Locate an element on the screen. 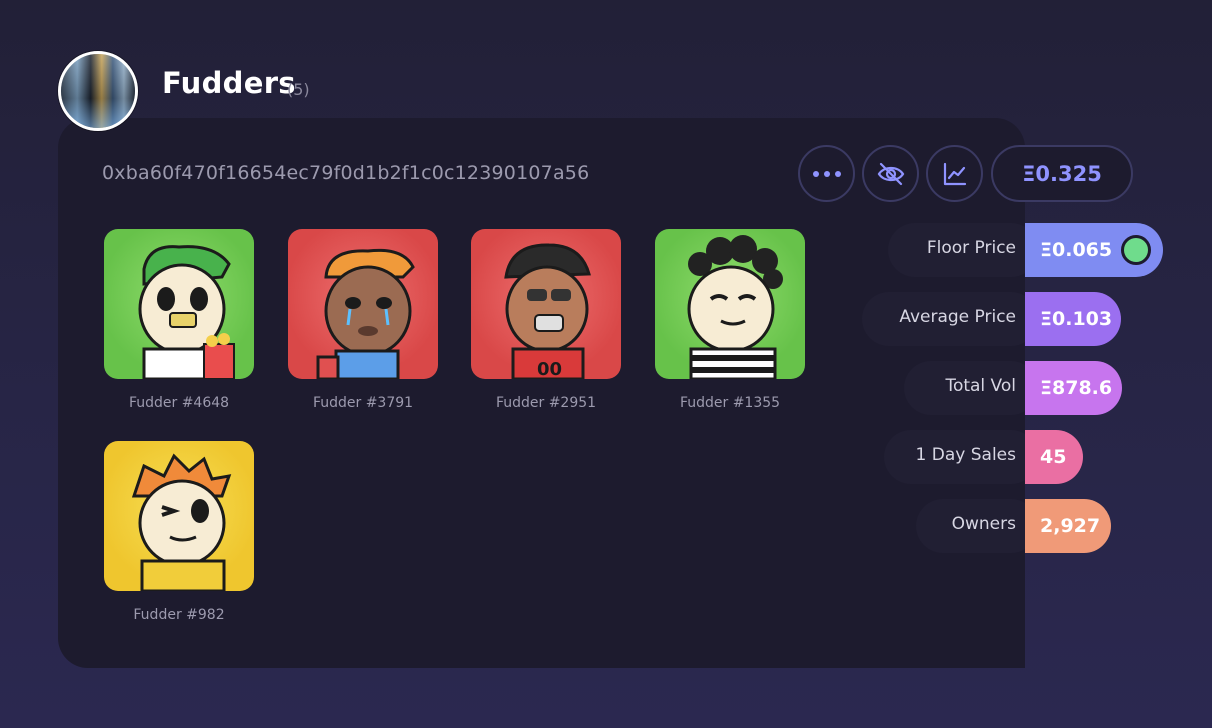 The height and width of the screenshot is (728, 1212). nft-card: Fudder #1355 is located at coordinates (730, 320).